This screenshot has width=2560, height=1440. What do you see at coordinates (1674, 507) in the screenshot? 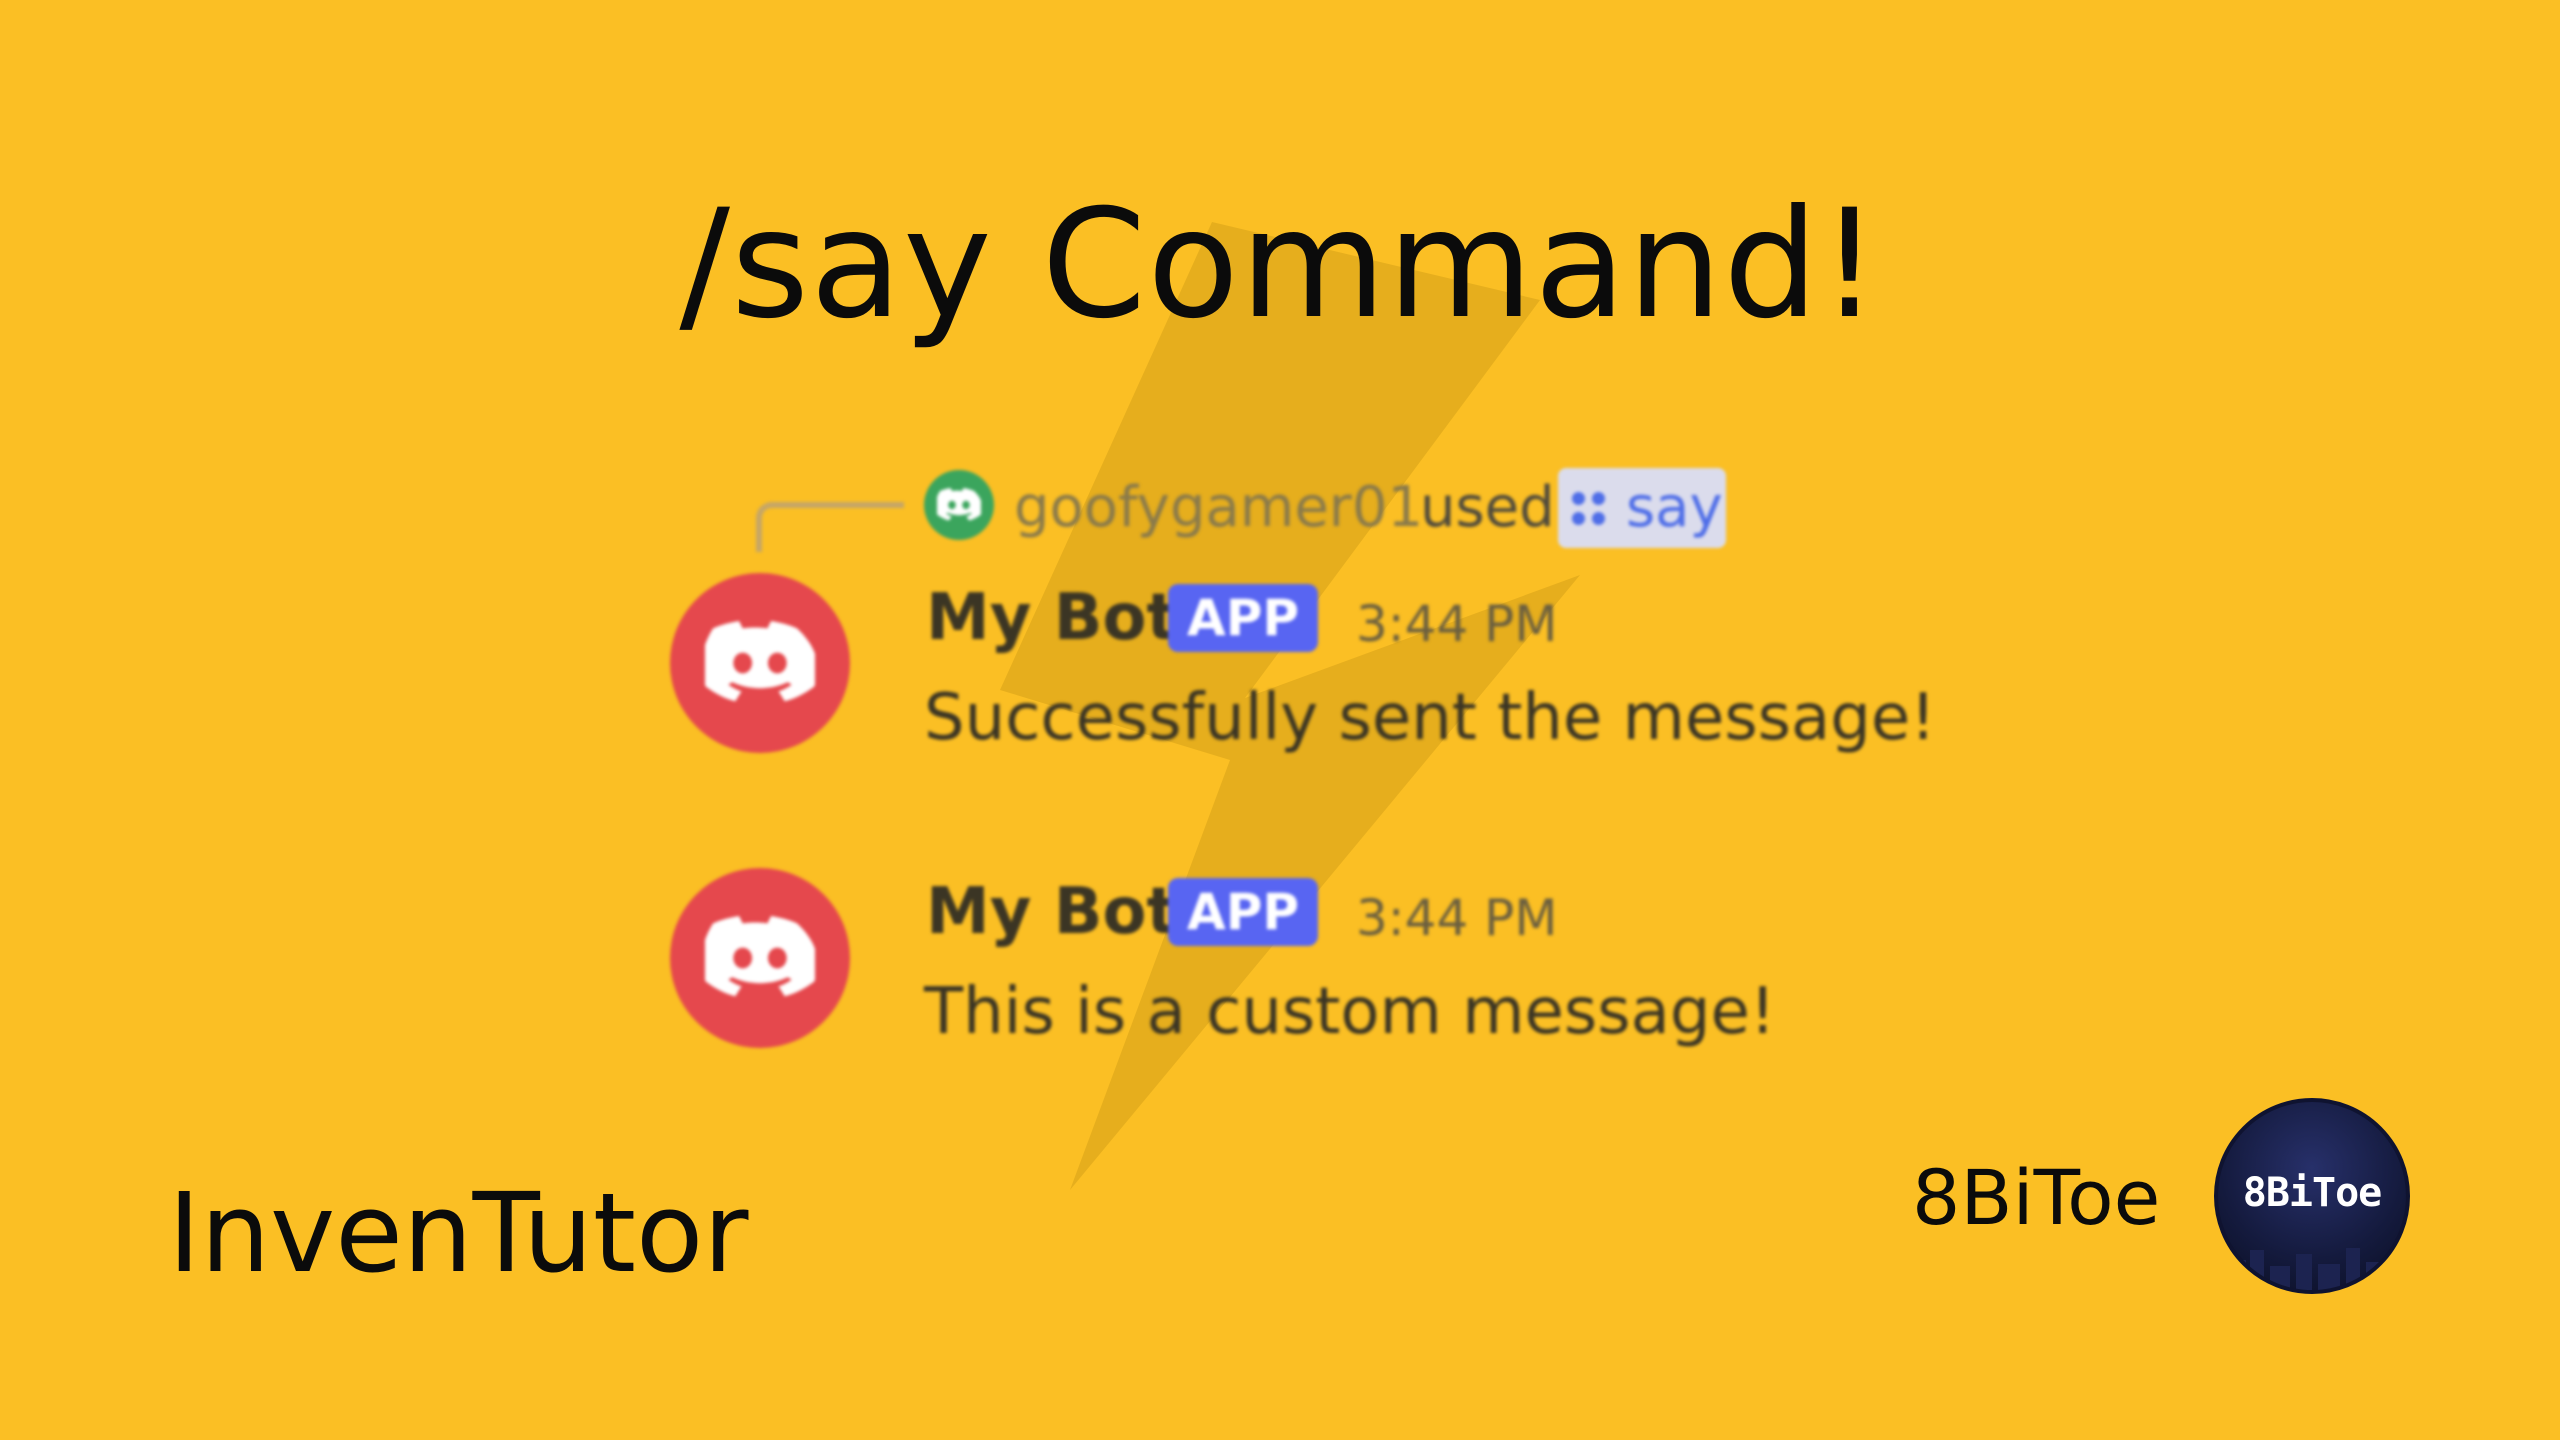
I see `command-name: say` at bounding box center [1674, 507].